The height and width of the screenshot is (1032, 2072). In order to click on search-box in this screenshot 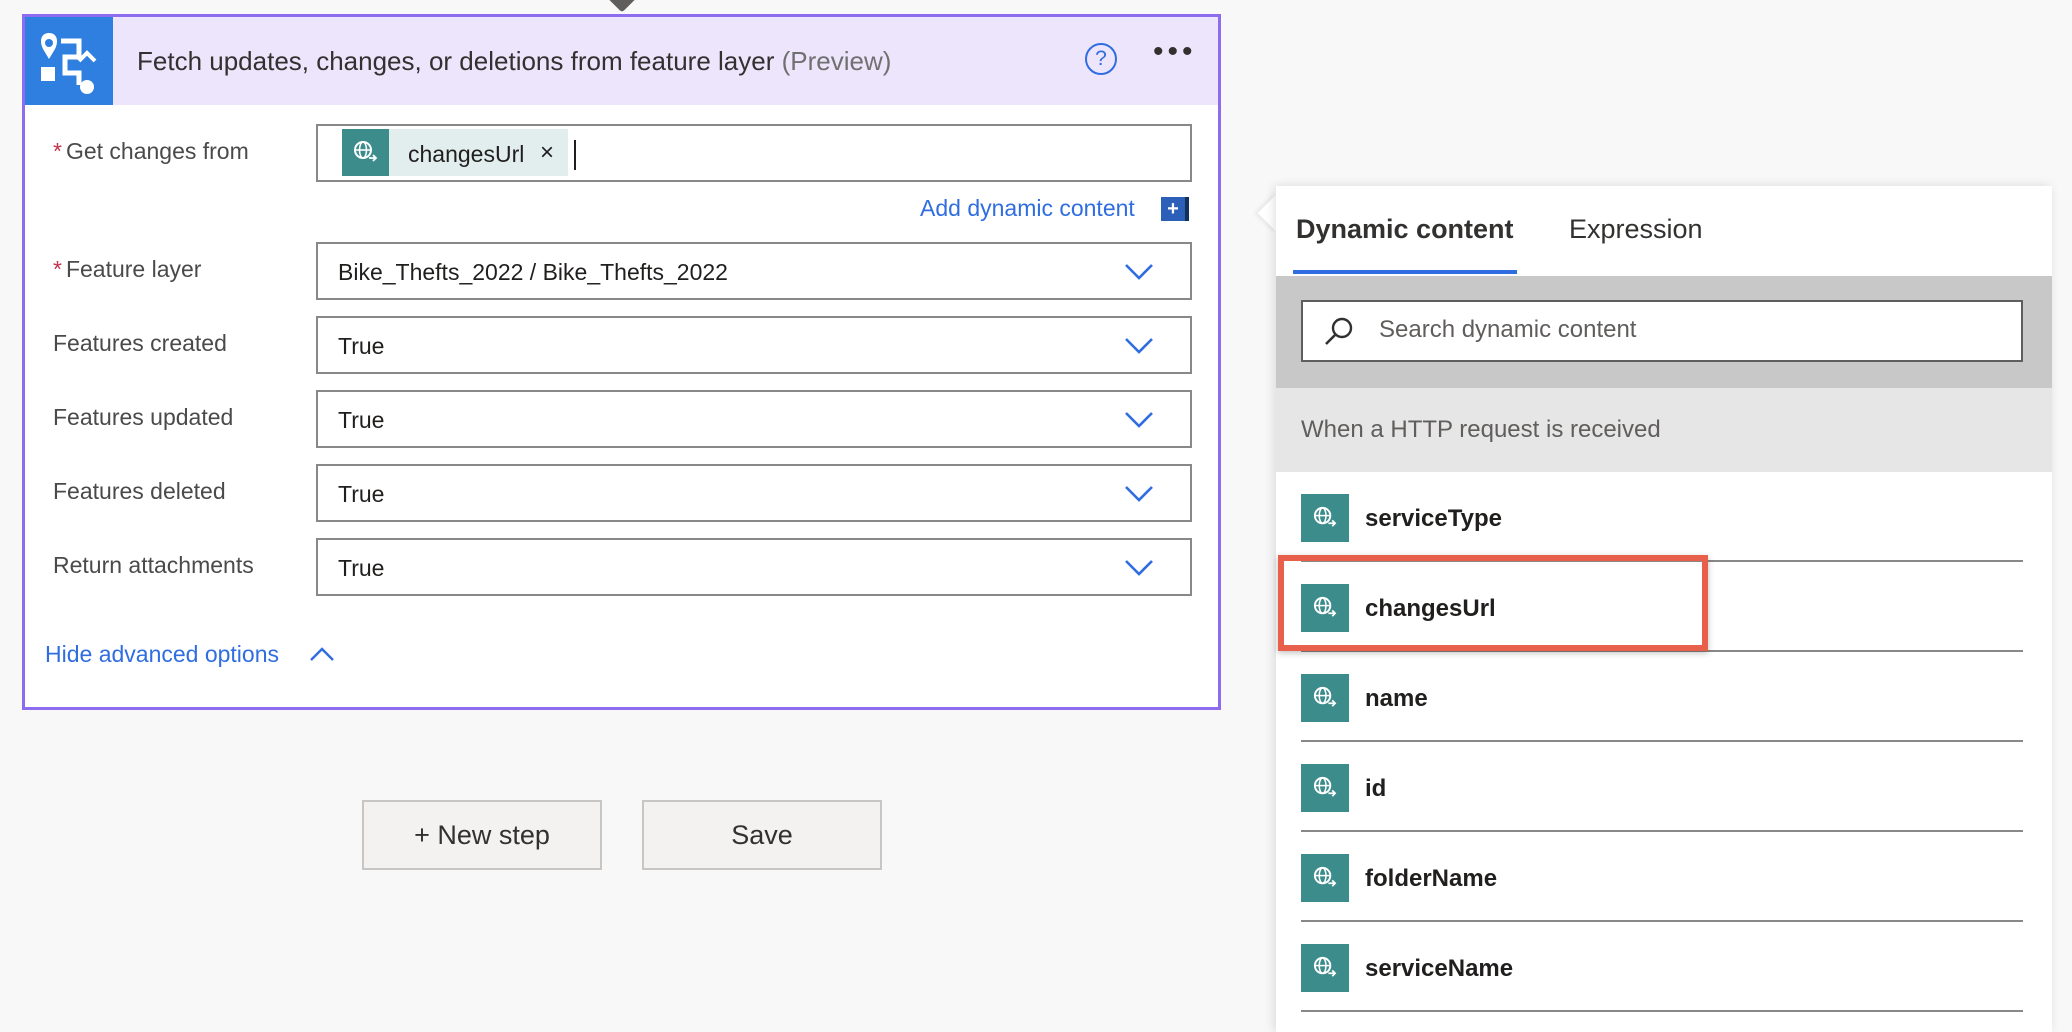, I will do `click(1662, 331)`.